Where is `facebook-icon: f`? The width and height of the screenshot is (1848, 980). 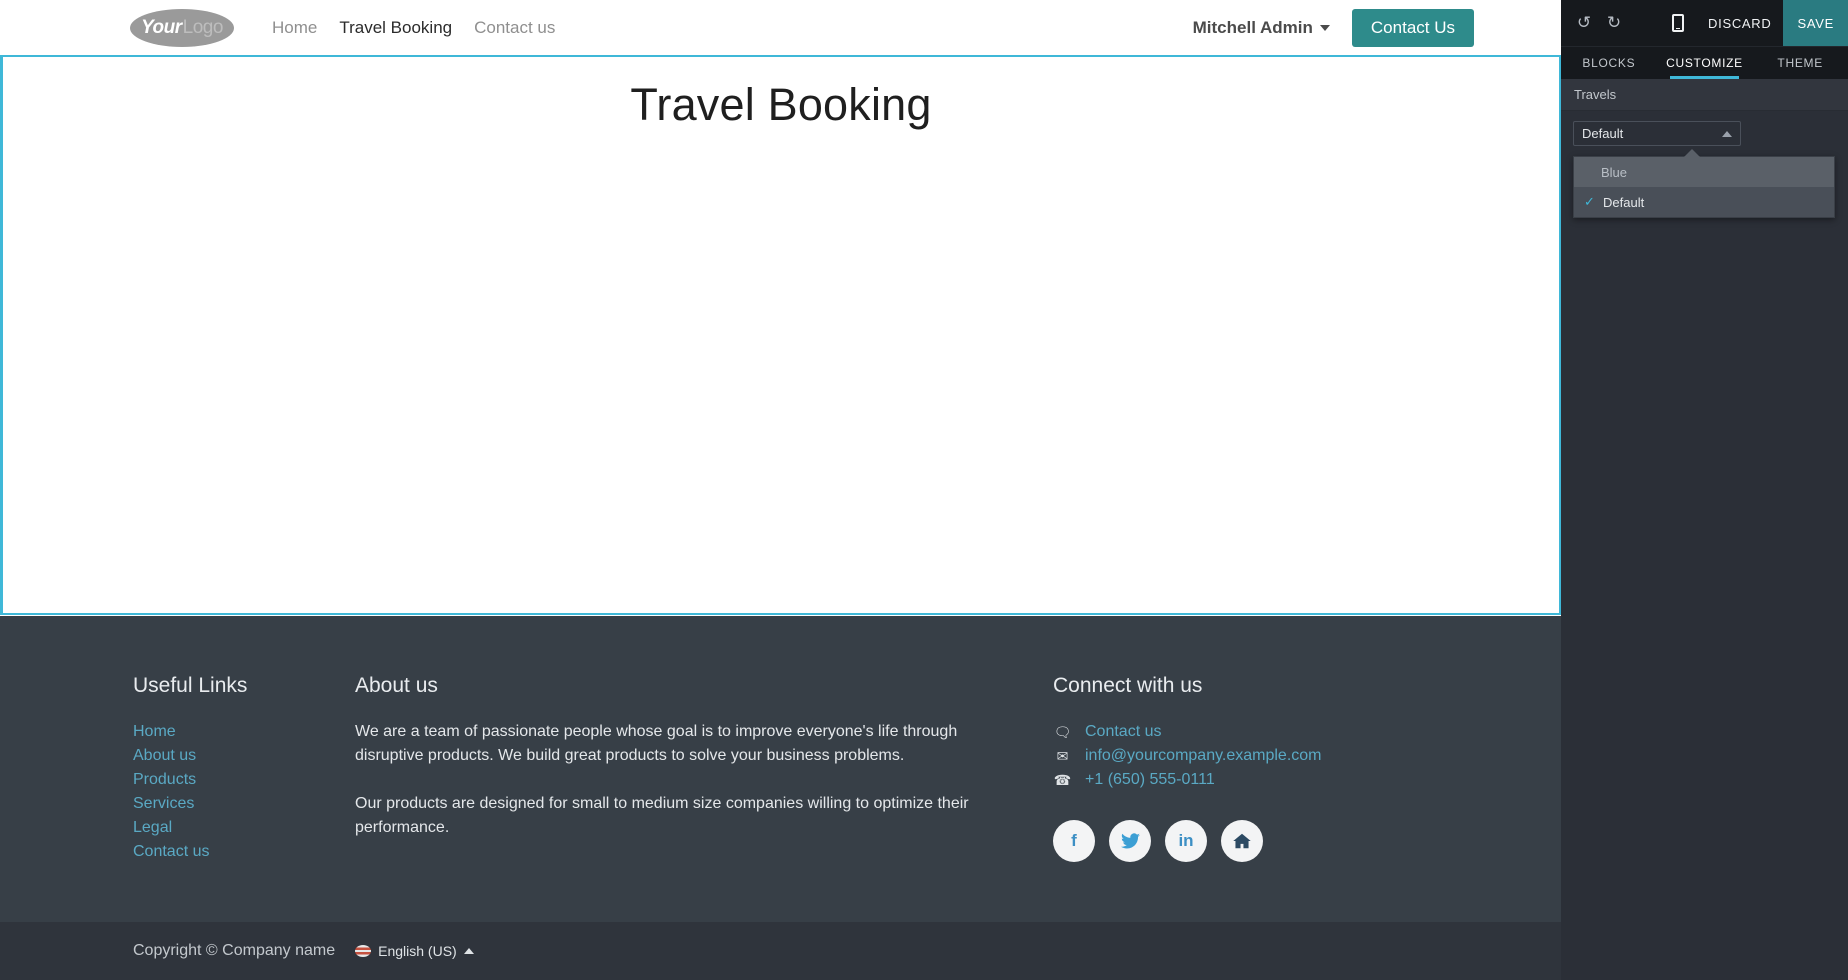 facebook-icon: f is located at coordinates (1074, 841).